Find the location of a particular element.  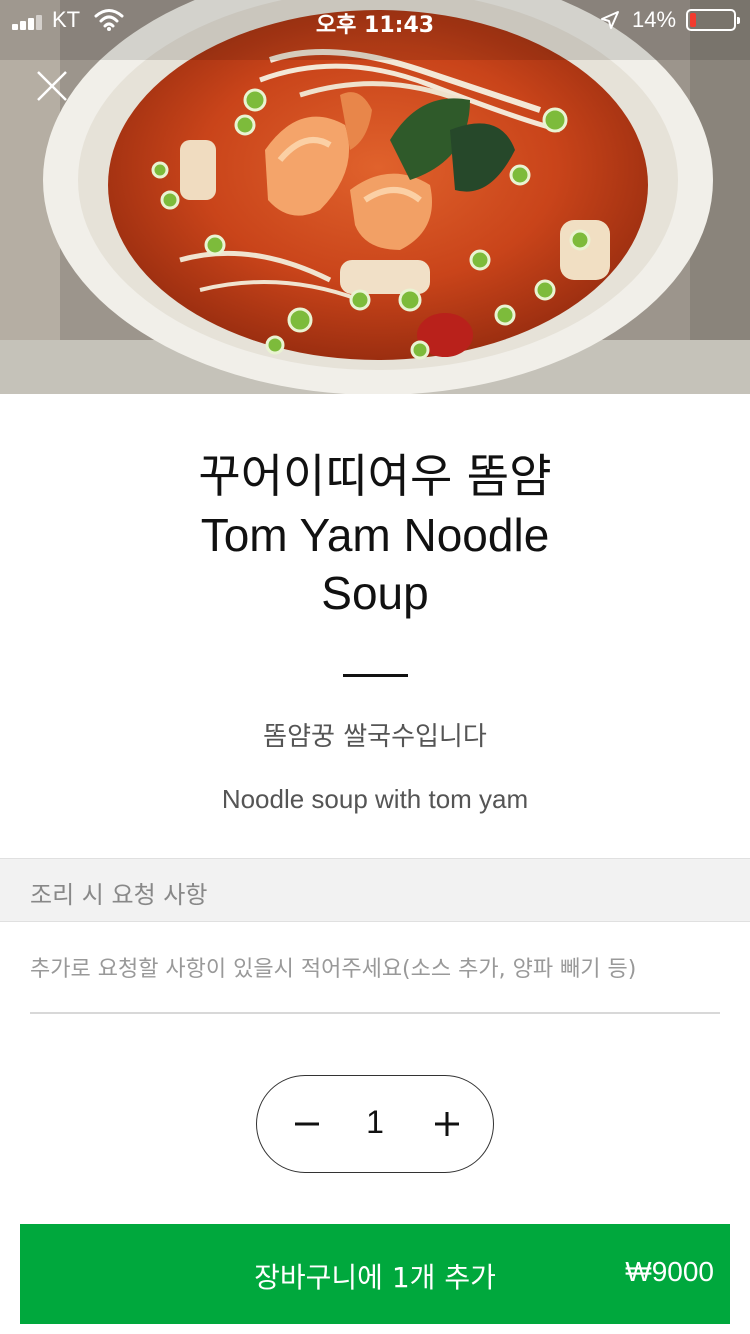

title-divider is located at coordinates (375, 675).